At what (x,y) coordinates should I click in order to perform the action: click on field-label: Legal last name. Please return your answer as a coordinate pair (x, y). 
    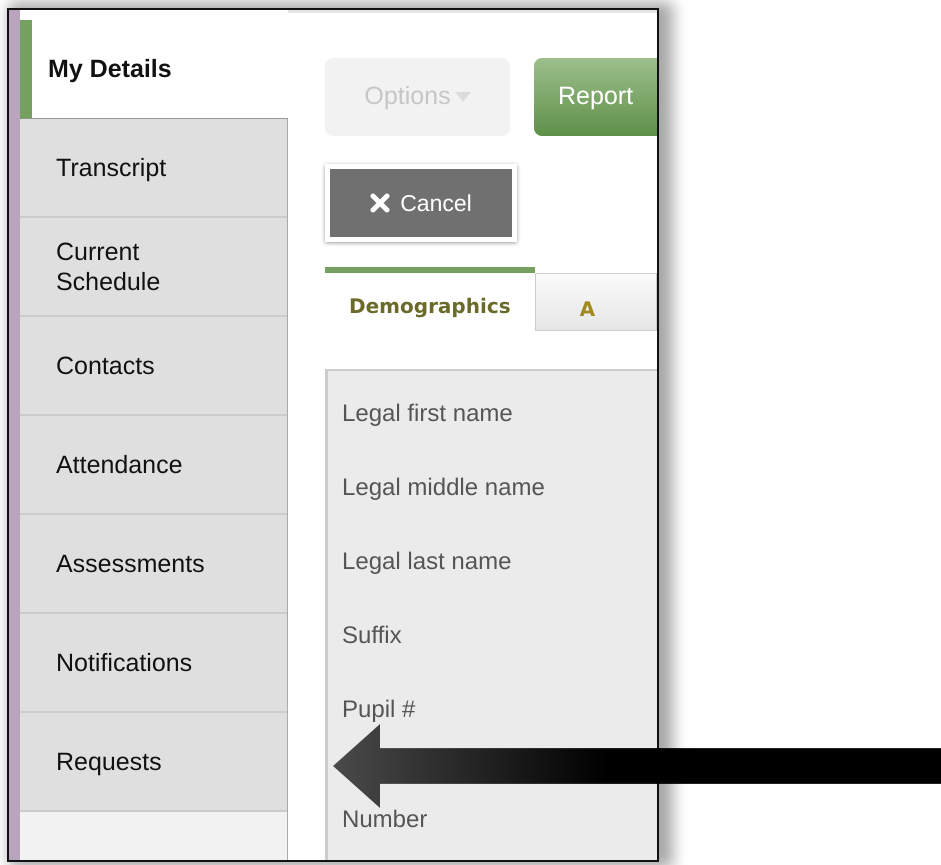
    Looking at the image, I should click on (427, 561).